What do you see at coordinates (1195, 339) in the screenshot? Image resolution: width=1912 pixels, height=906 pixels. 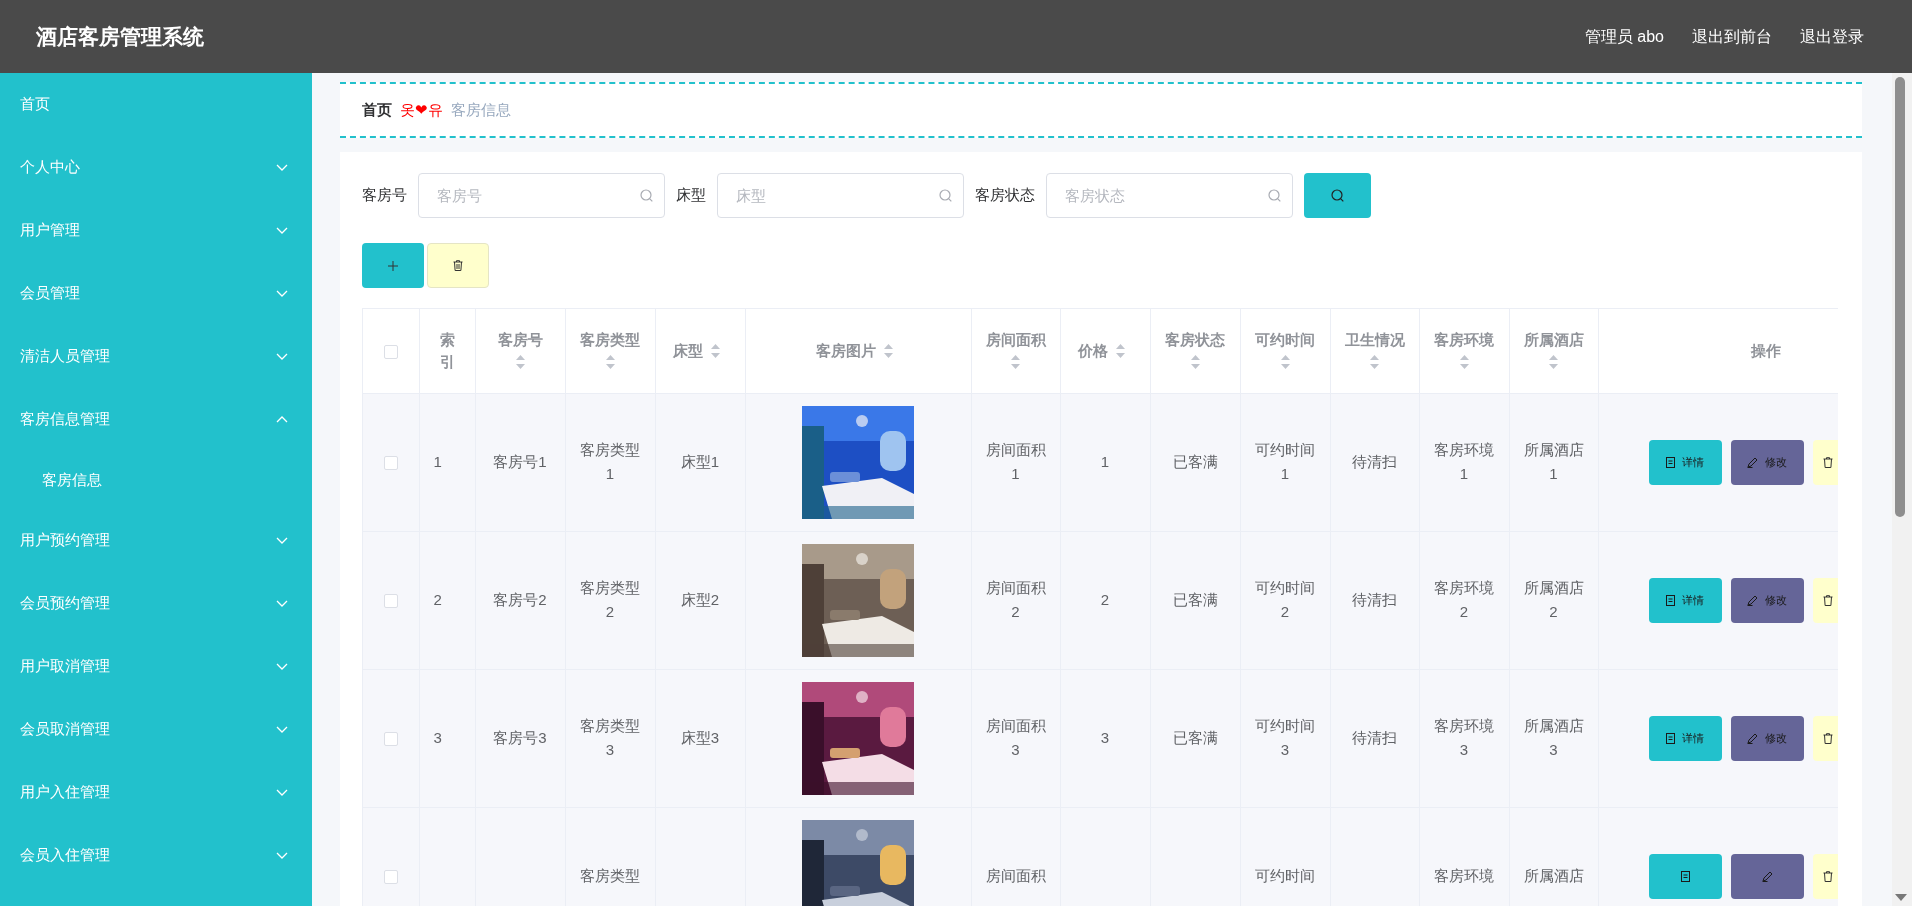 I see `column-header: 客房状态` at bounding box center [1195, 339].